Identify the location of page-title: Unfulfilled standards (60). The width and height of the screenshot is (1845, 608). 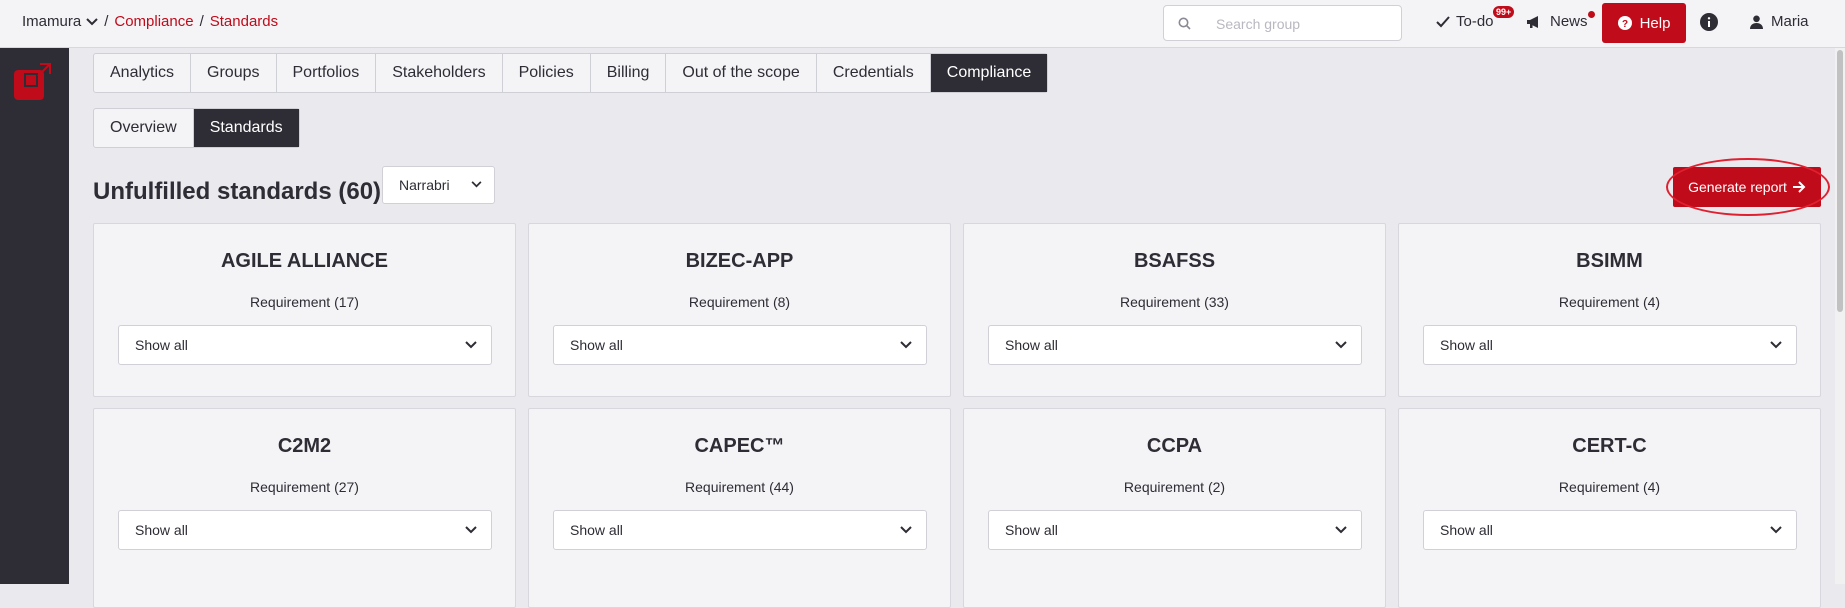
(237, 191).